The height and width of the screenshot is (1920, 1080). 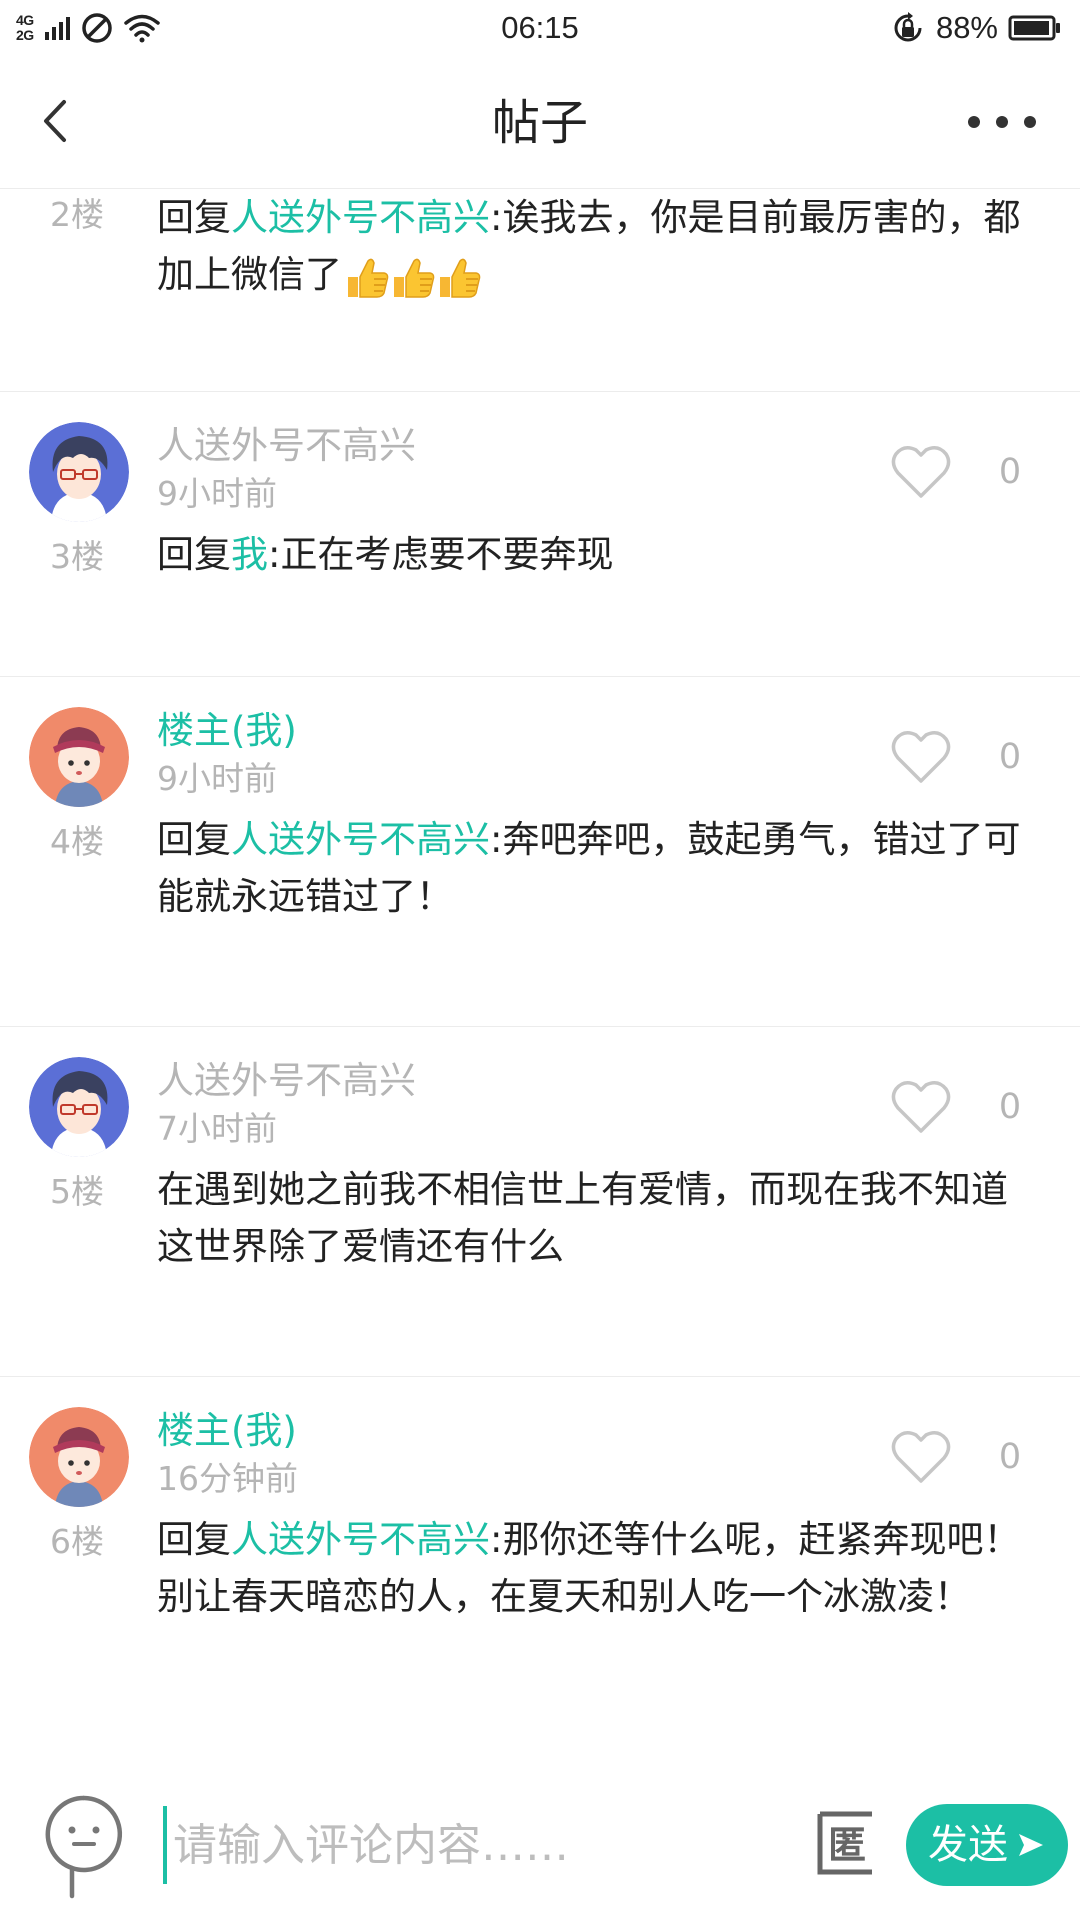 What do you see at coordinates (908, 27) in the screenshot?
I see `rotation-lock-icon` at bounding box center [908, 27].